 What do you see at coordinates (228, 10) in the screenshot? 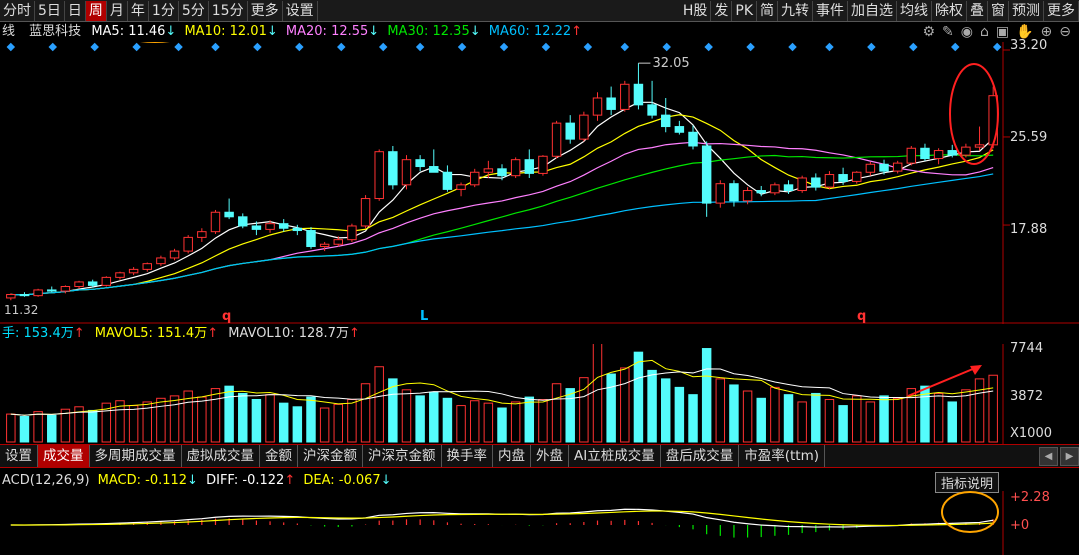
I see `toolbar-item-8: 15分` at bounding box center [228, 10].